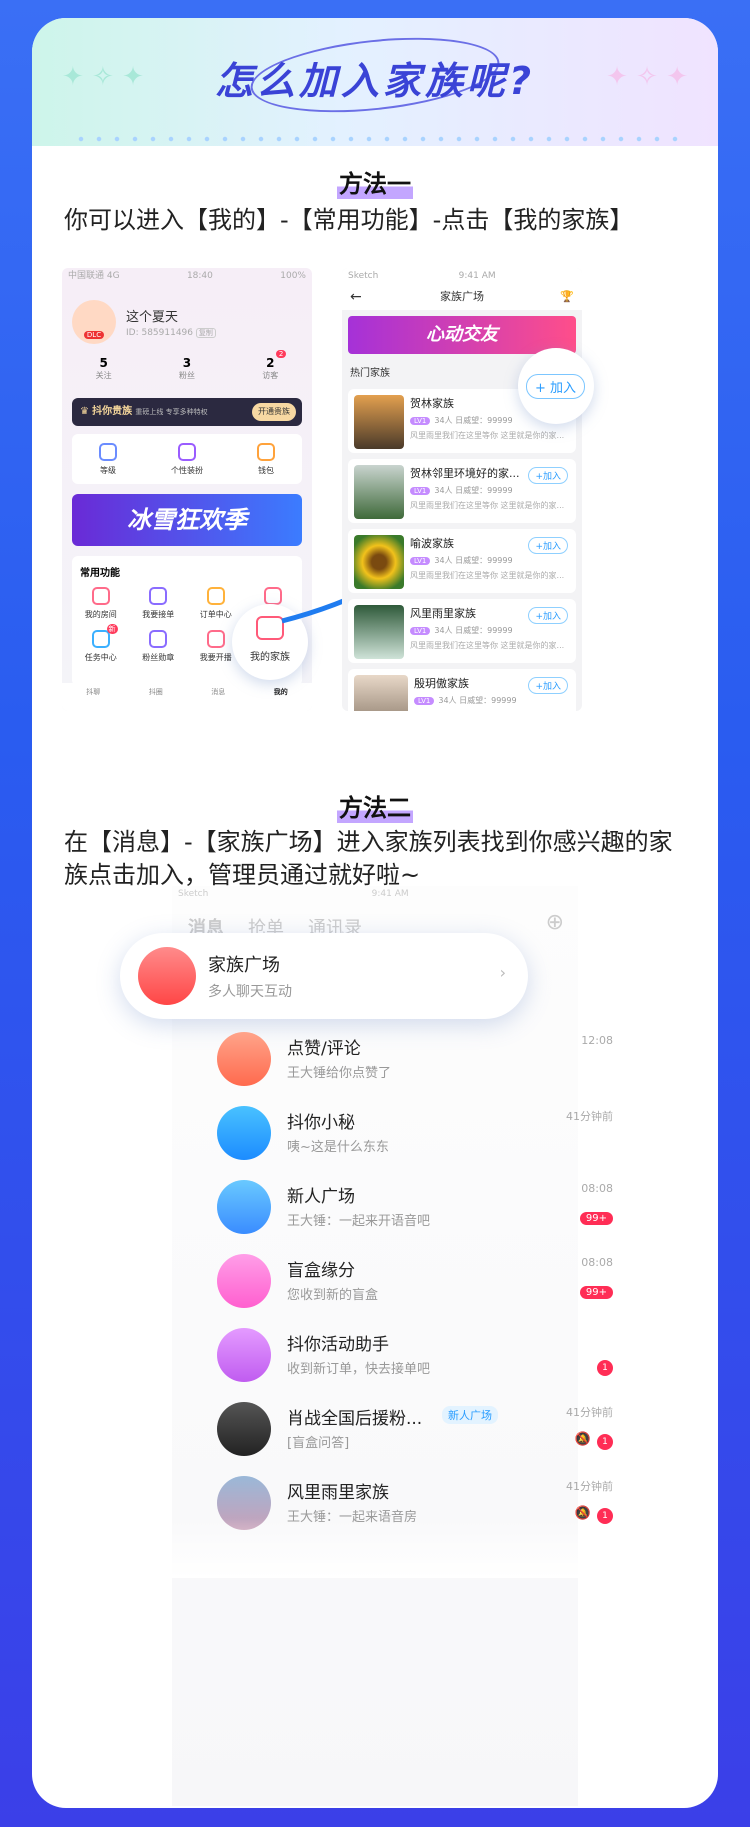 Image resolution: width=750 pixels, height=1827 pixels. Describe the element at coordinates (375, 1548) in the screenshot. I see `fade-overlay` at that location.